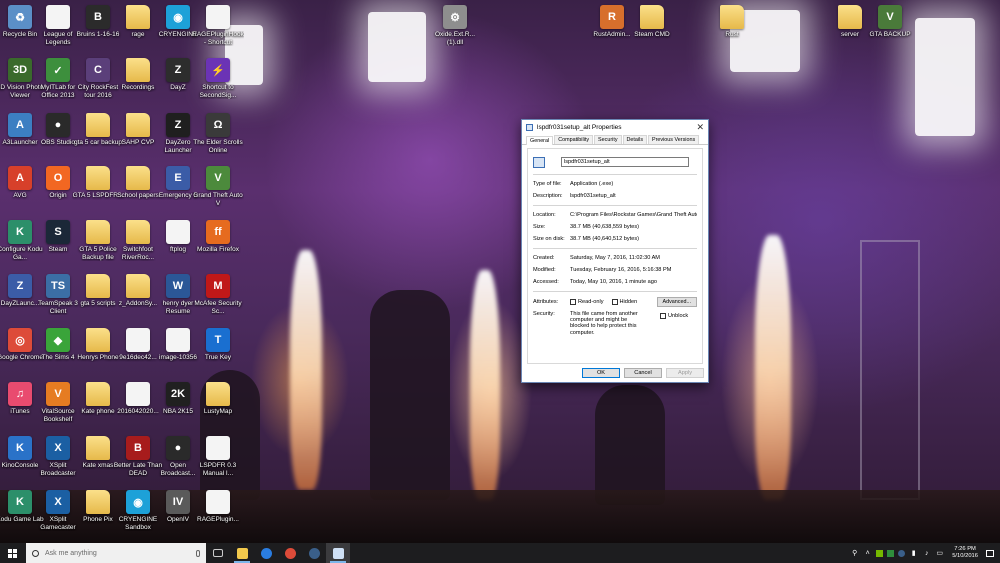 The height and width of the screenshot is (563, 1000). Describe the element at coordinates (178, 125) in the screenshot. I see `app-icon: Z` at that location.